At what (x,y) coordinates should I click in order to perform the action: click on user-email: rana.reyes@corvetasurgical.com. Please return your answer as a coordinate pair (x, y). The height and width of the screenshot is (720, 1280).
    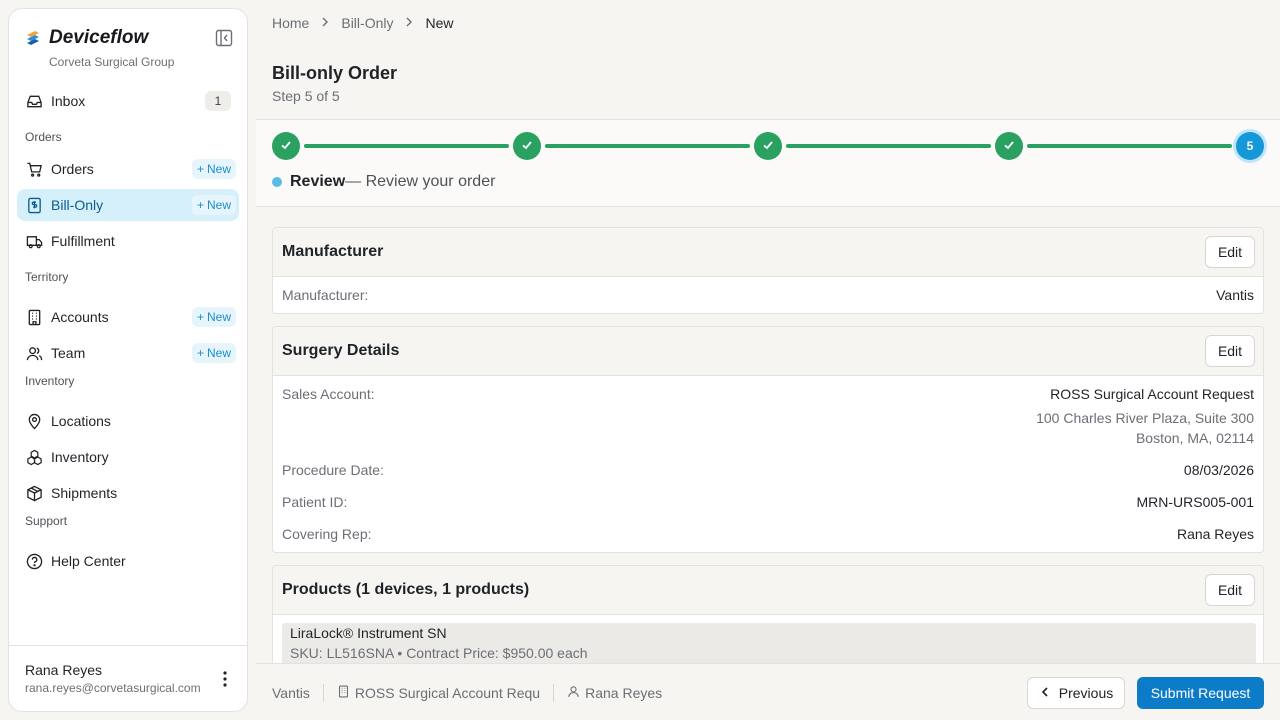
    Looking at the image, I should click on (113, 688).